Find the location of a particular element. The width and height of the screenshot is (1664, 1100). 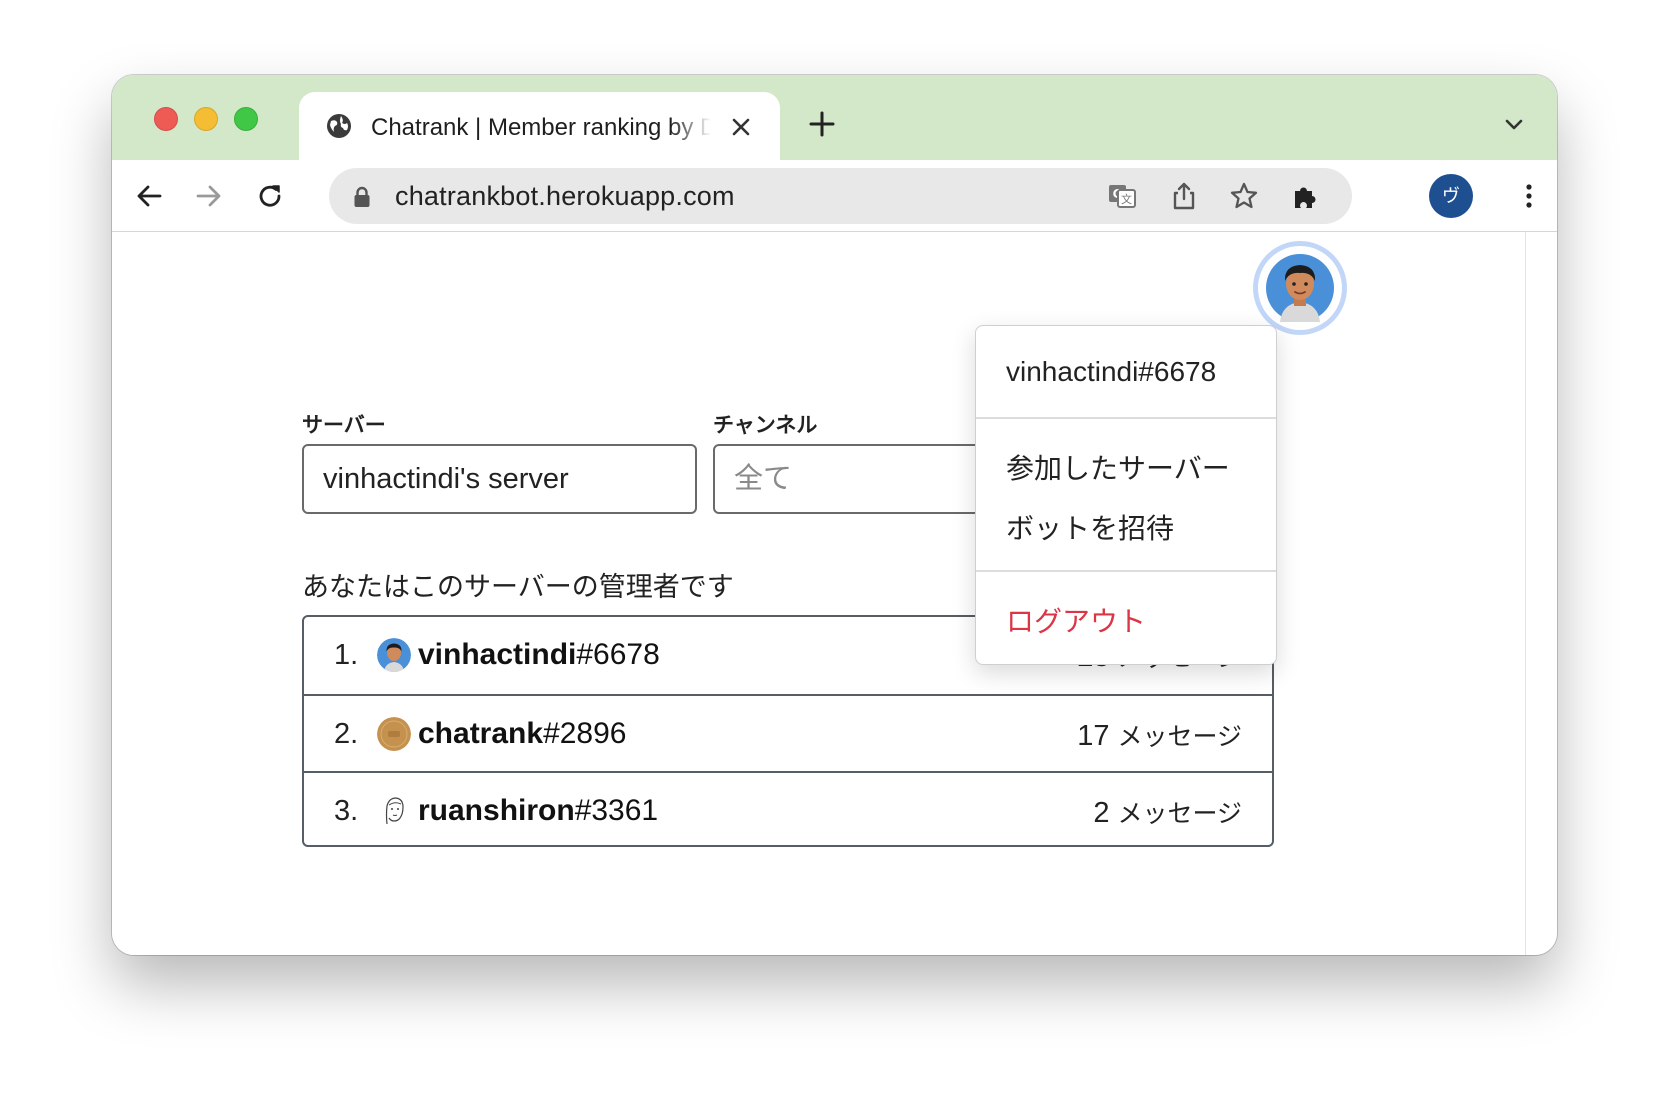

user-avatar-button is located at coordinates (1300, 288).